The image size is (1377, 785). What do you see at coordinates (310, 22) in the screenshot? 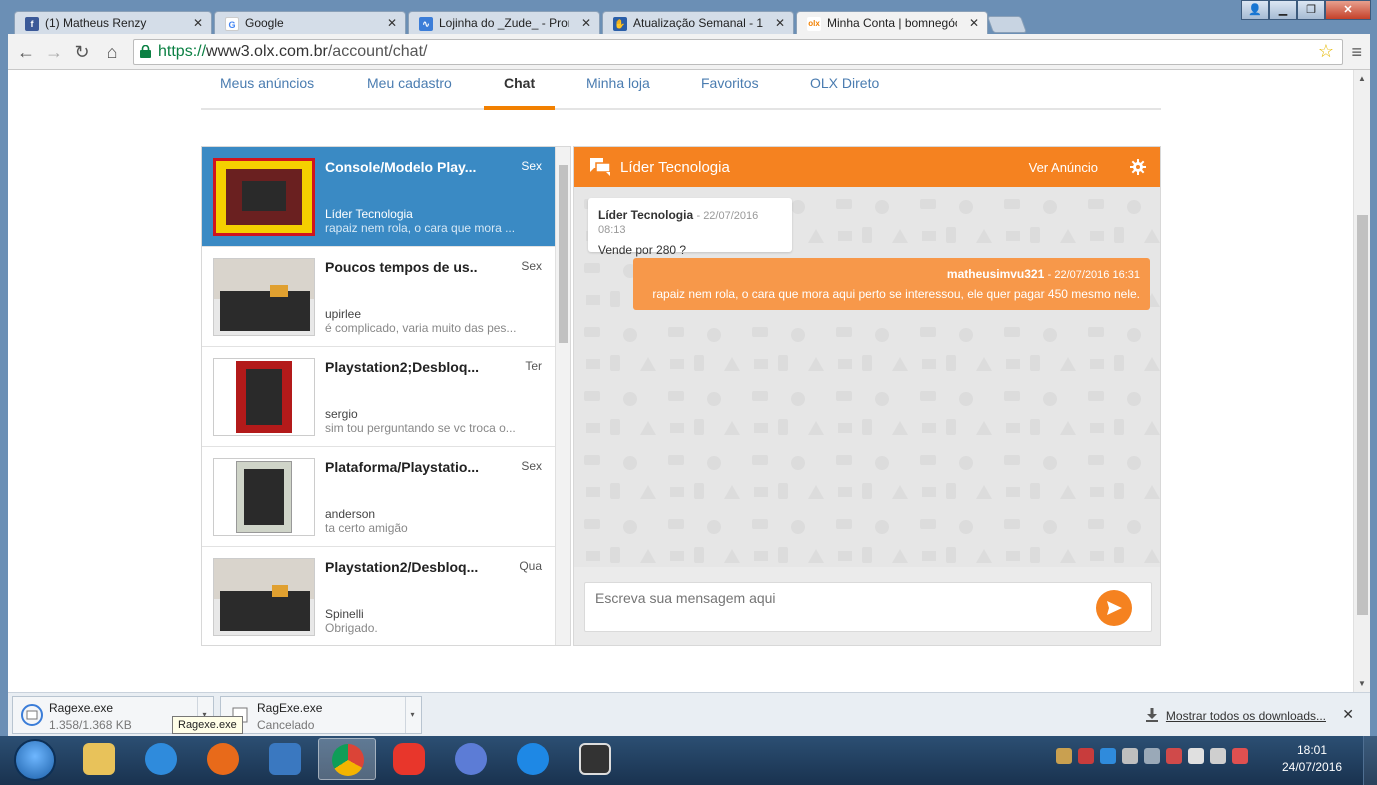
I see `browser-tab-google: G Google ✕` at bounding box center [310, 22].